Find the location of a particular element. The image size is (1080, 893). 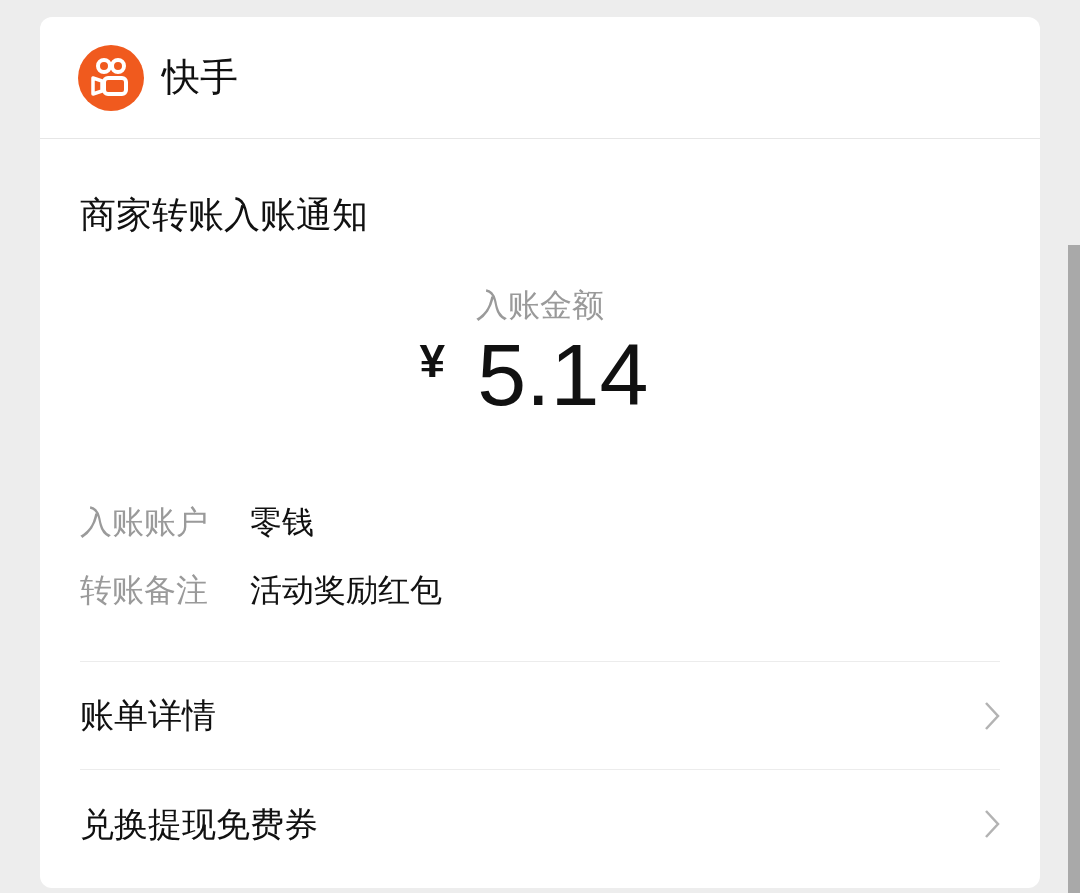

menu-row: 兑换提现免费券 is located at coordinates (540, 824).